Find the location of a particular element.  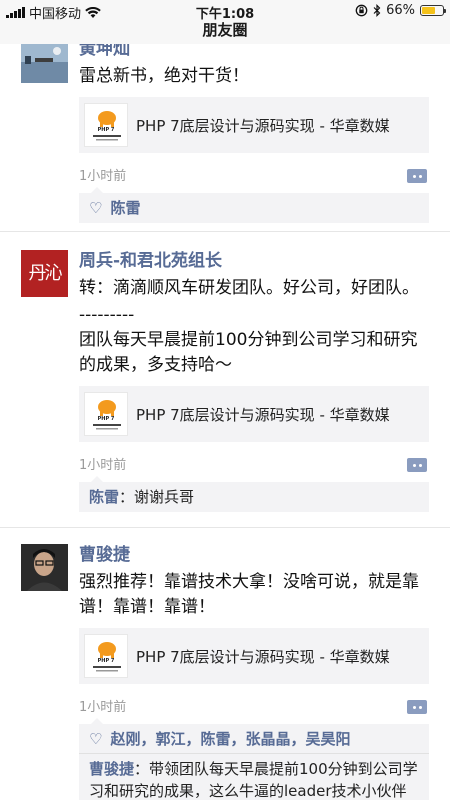

bluetooth-icon is located at coordinates (377, 10).